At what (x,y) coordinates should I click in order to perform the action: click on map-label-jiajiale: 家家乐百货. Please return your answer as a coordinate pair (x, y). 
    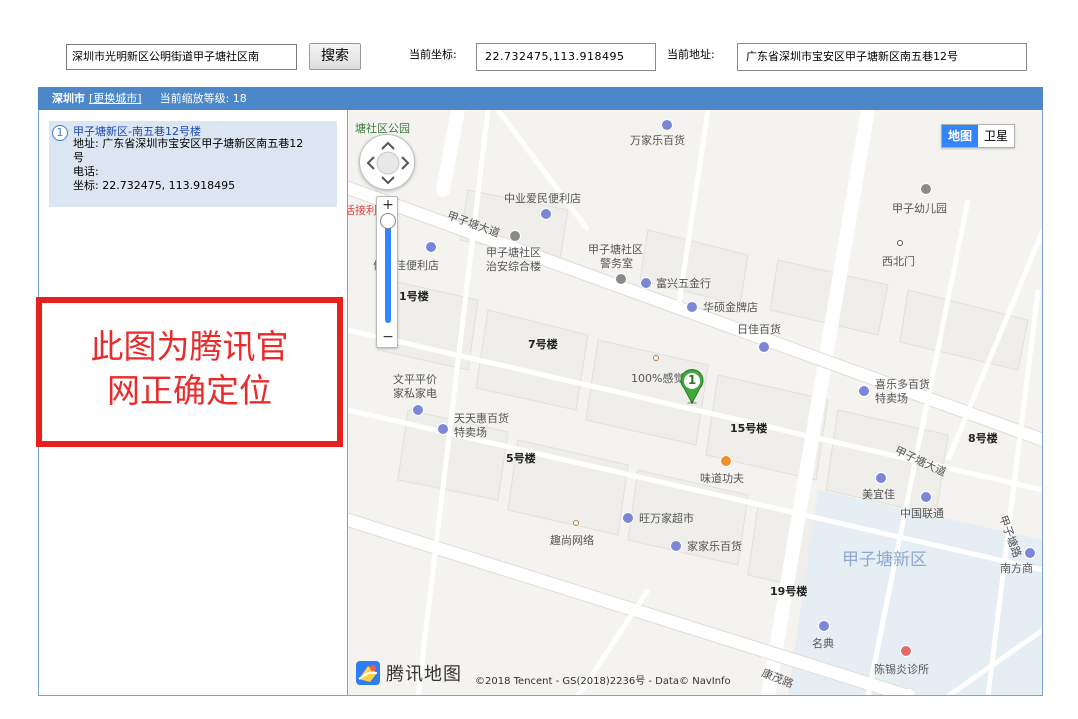
    Looking at the image, I should click on (714, 546).